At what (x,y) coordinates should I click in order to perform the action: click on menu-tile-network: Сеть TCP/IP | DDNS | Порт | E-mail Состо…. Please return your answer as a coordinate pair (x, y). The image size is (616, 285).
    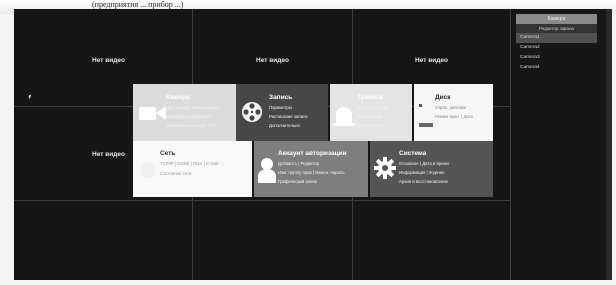
    Looking at the image, I should click on (192, 169).